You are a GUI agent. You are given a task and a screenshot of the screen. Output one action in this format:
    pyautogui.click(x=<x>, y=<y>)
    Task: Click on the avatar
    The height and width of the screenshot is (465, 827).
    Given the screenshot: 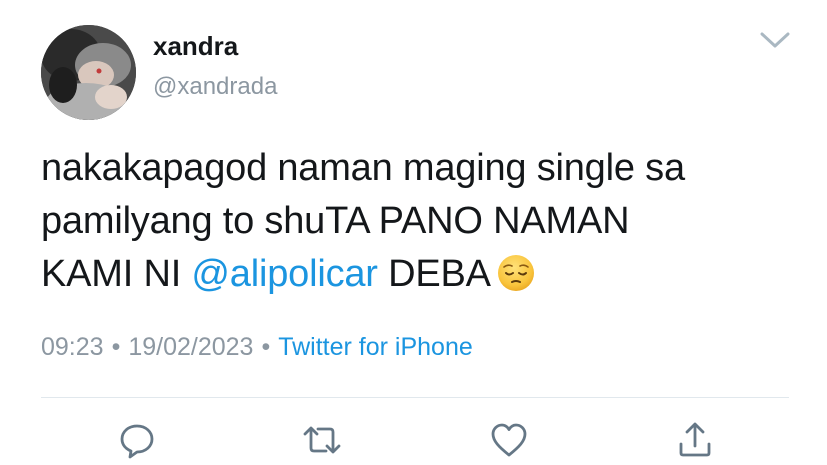 What is the action you would take?
    pyautogui.click(x=88, y=72)
    